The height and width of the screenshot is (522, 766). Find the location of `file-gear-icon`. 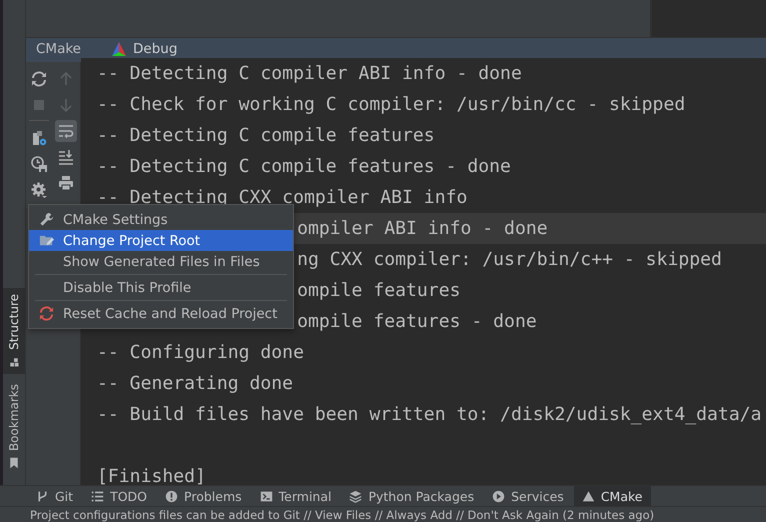

file-gear-icon is located at coordinates (39, 138).